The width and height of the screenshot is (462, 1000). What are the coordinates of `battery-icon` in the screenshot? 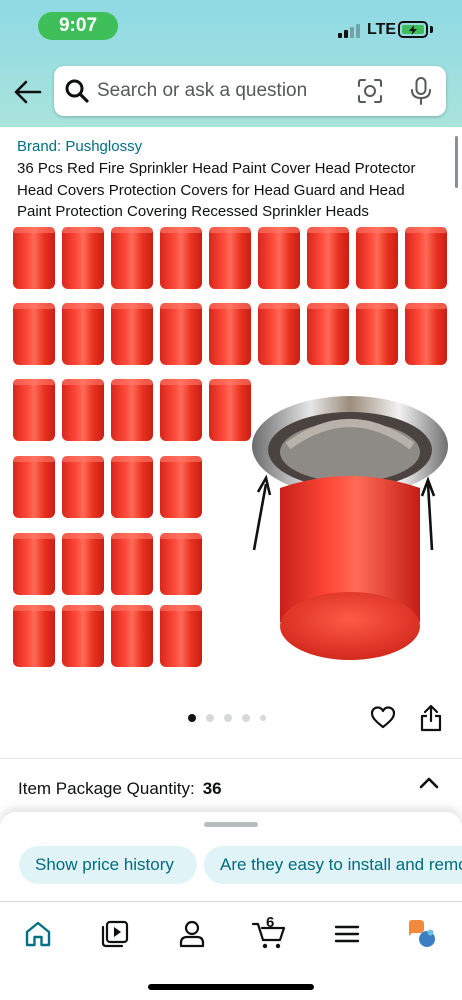 It's located at (413, 29).